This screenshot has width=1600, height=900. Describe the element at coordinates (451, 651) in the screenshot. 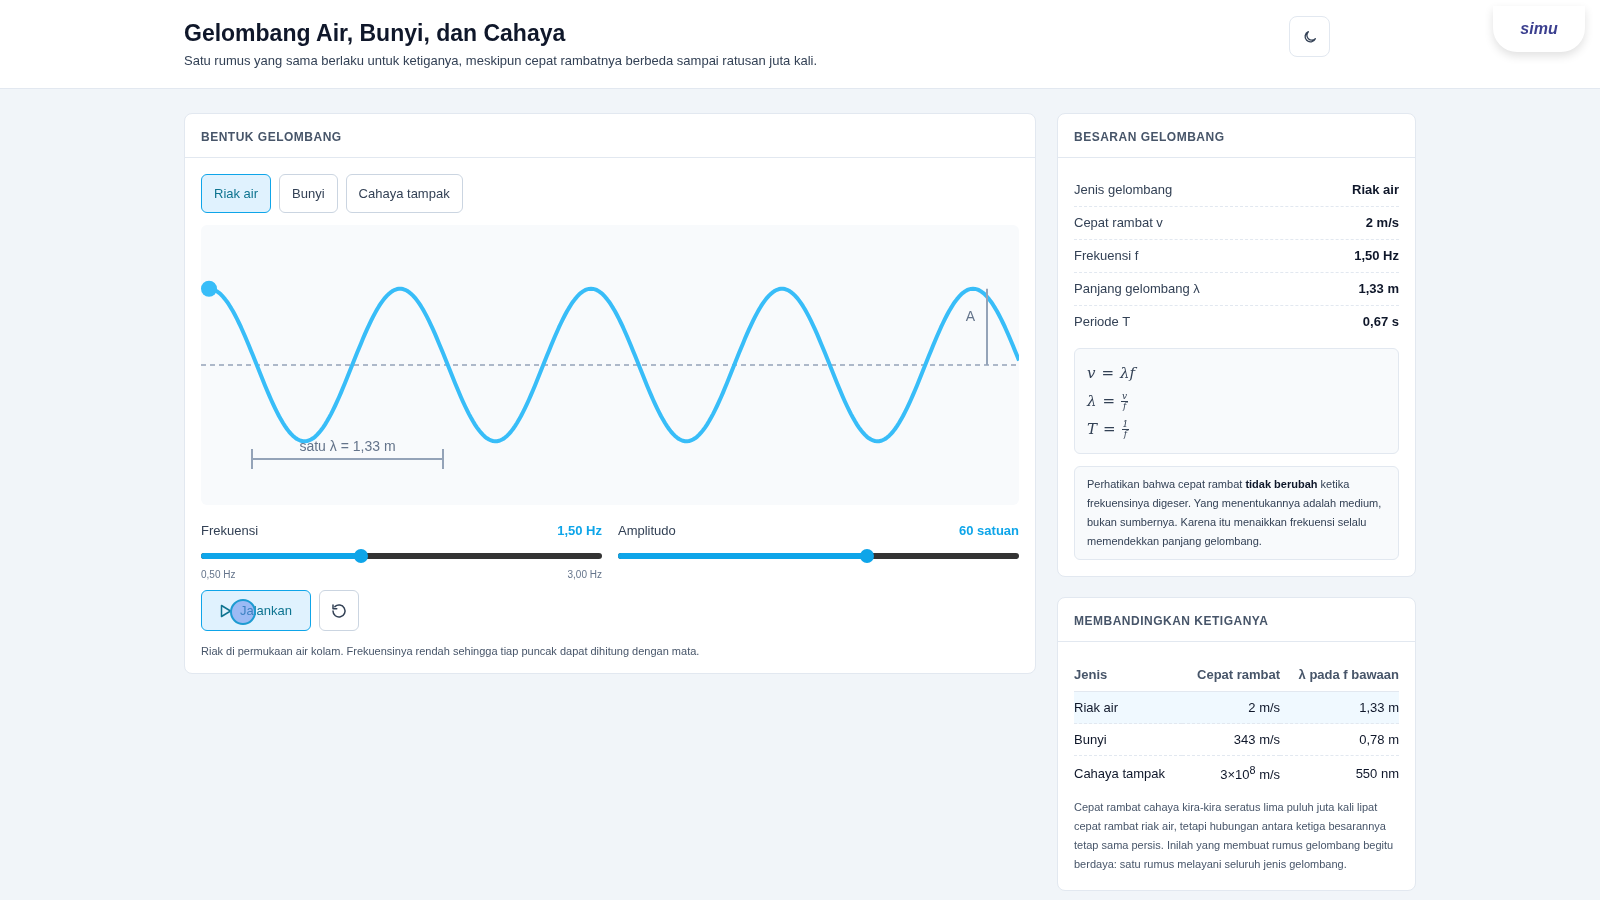

I see `description-text: Riak di permukaan air kolam. Frekuensinya rendah sehingga tiap puncak dapat dihitung dengan mata.` at that location.